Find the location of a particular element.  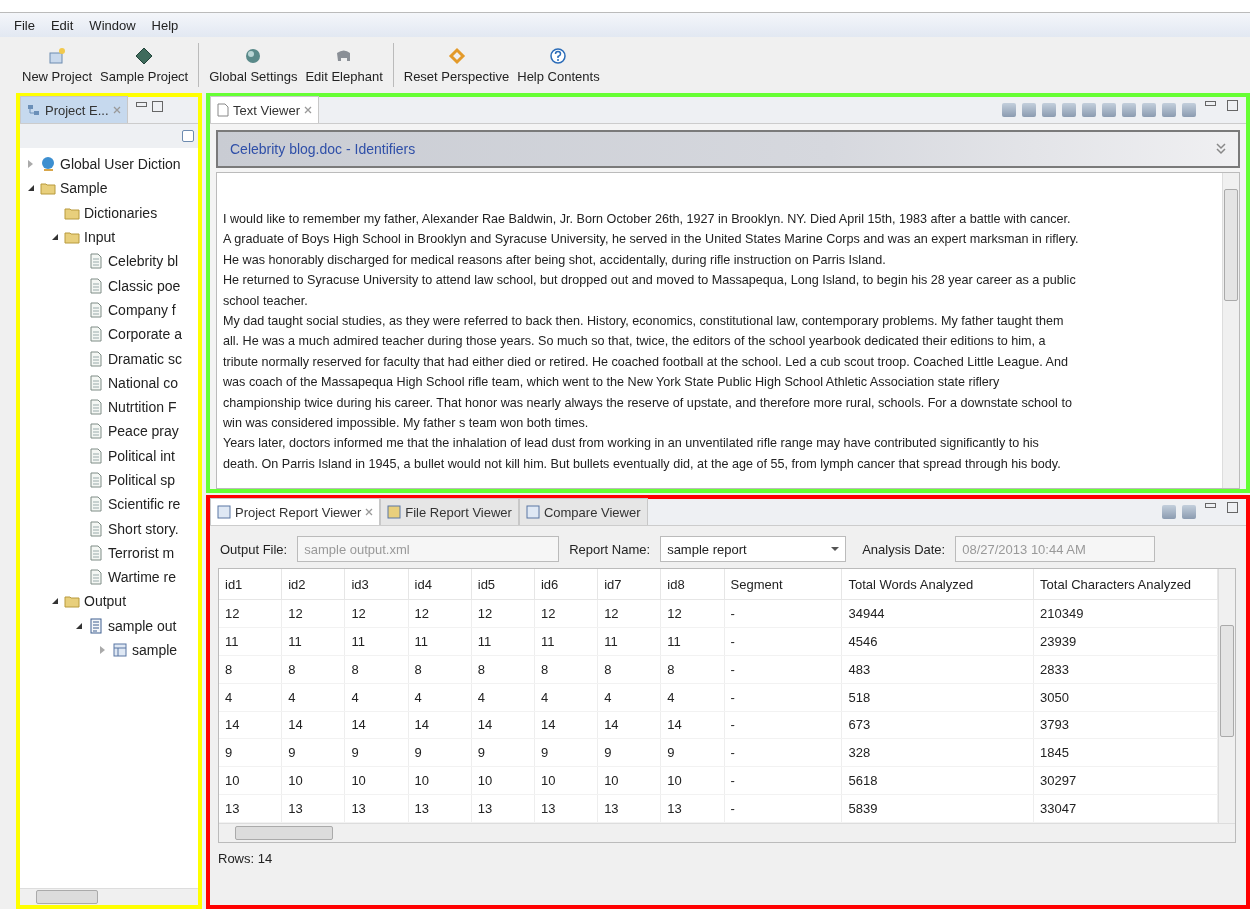

toolbar-button: Reset Perspective is located at coordinates (456, 65).